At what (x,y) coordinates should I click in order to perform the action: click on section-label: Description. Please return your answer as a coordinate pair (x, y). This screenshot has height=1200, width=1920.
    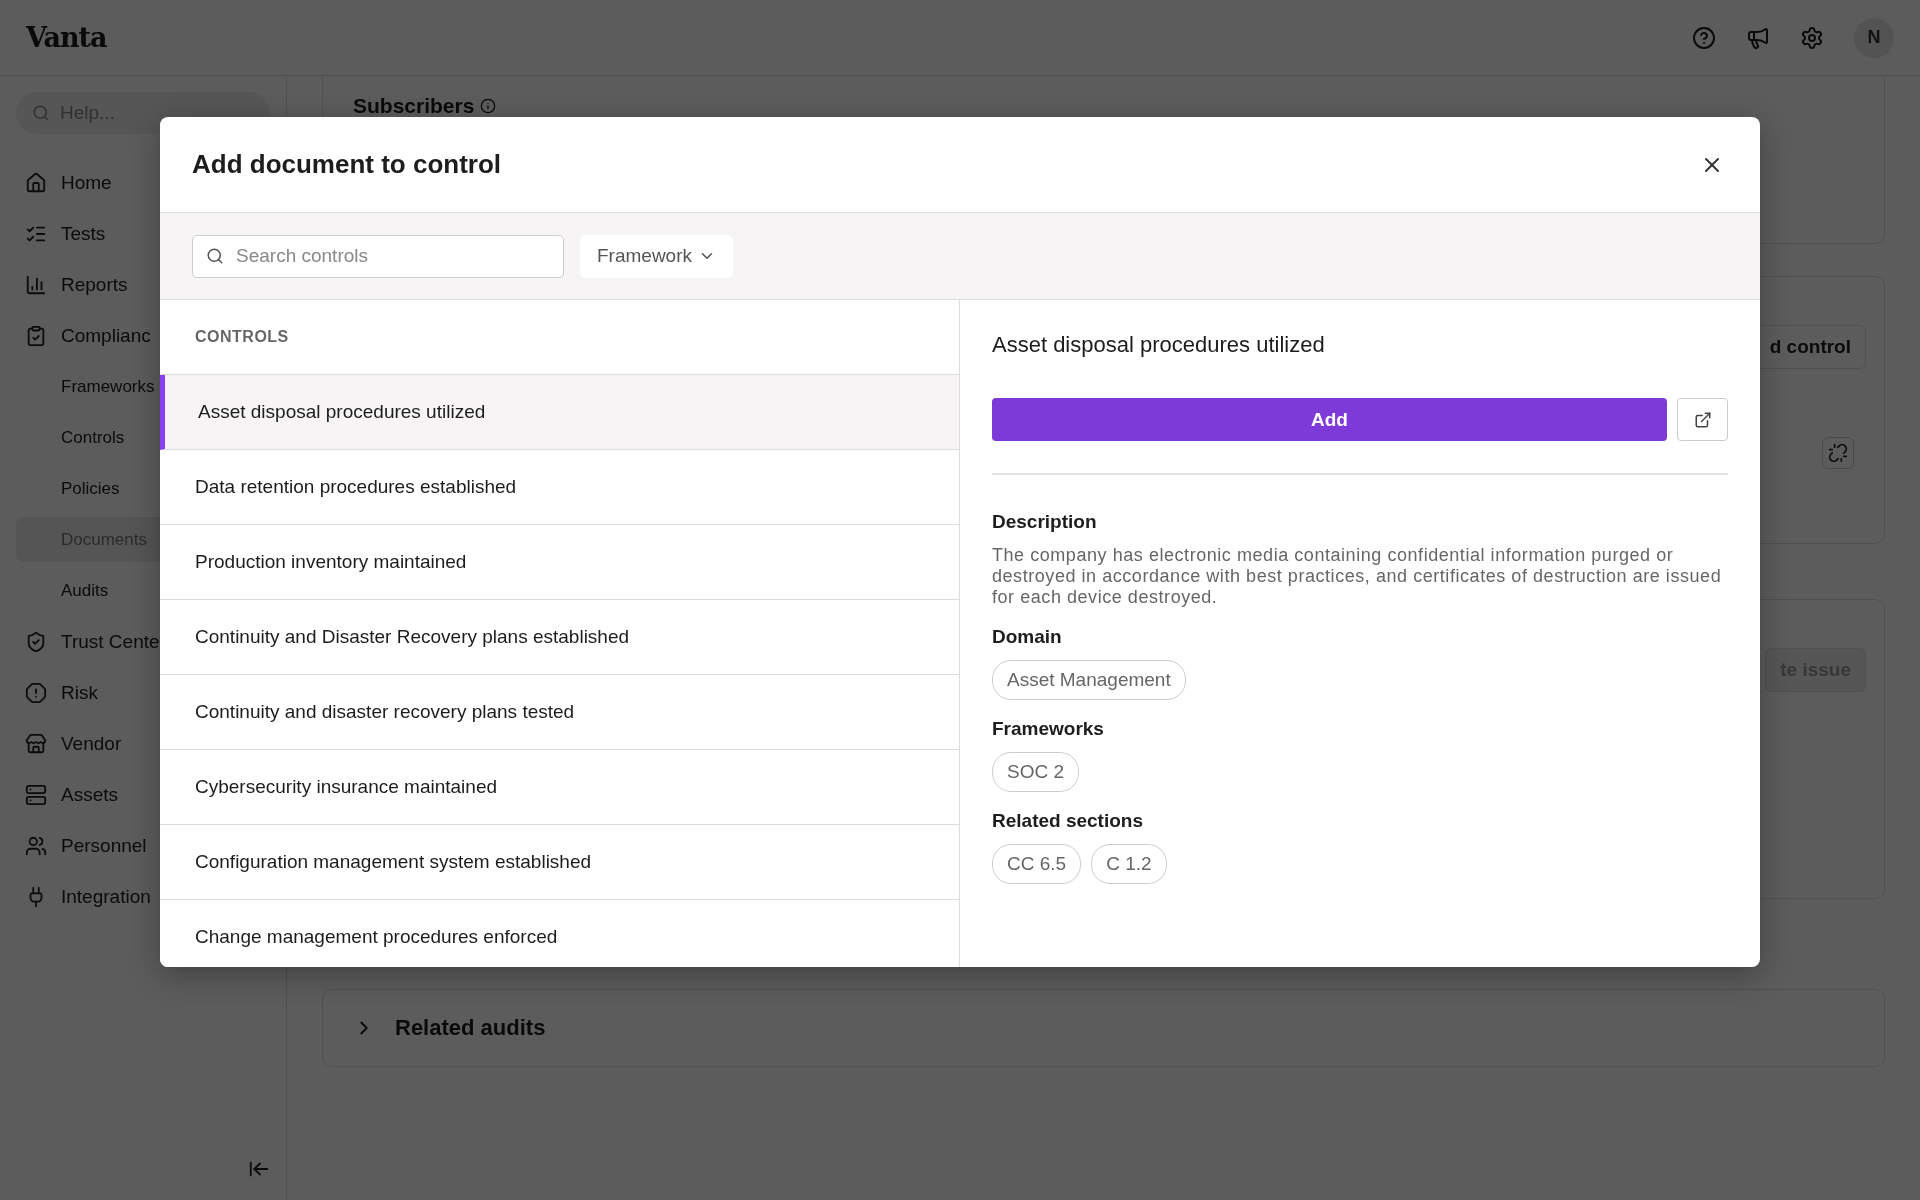
    Looking at the image, I should click on (1045, 522).